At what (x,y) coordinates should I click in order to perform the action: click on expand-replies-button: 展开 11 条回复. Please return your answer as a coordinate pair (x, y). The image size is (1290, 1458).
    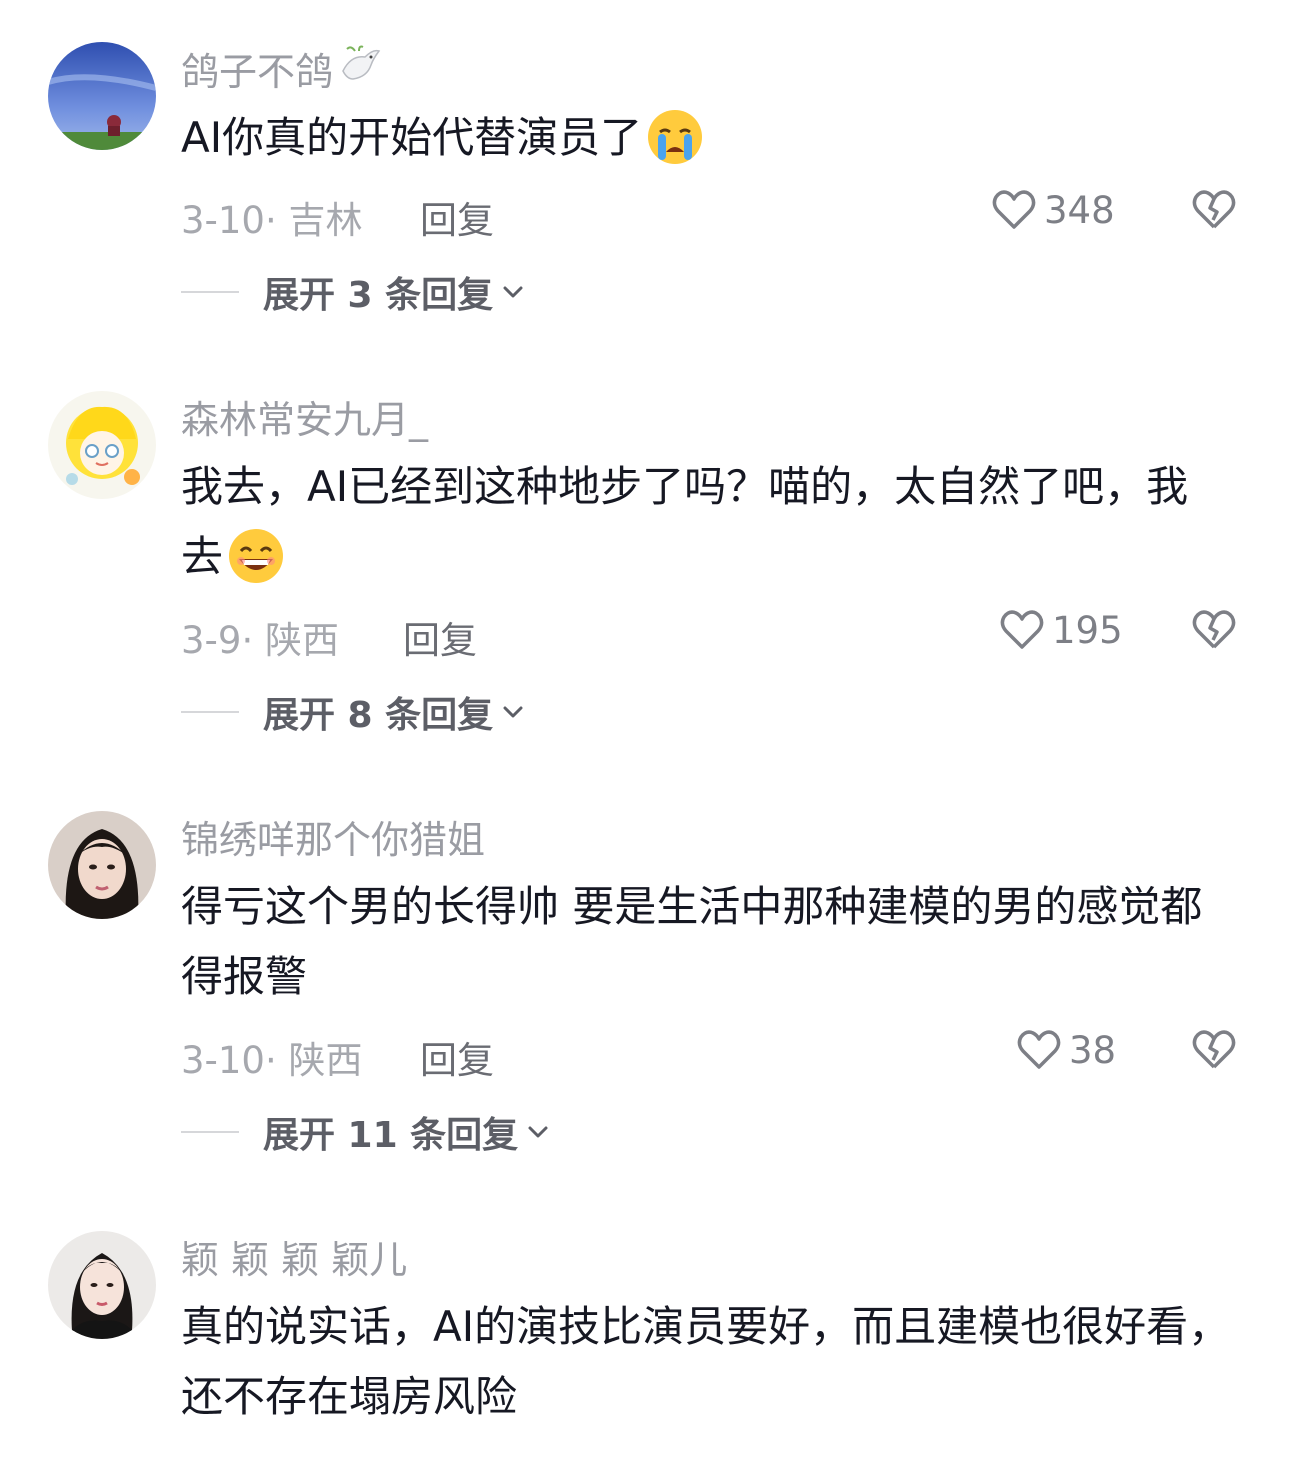
    Looking at the image, I should click on (366, 1133).